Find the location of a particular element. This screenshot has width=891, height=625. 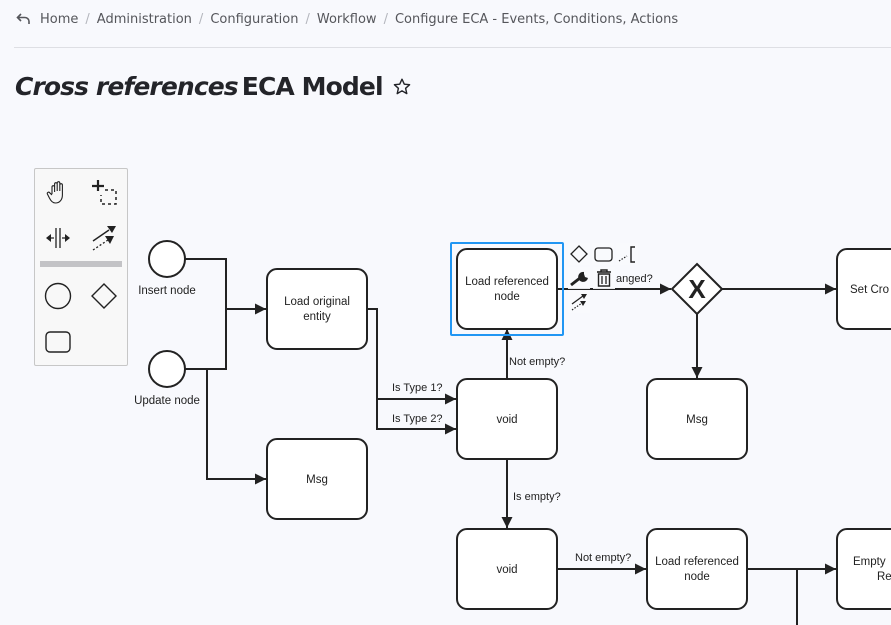

append-task-button is located at coordinates (603, 254).